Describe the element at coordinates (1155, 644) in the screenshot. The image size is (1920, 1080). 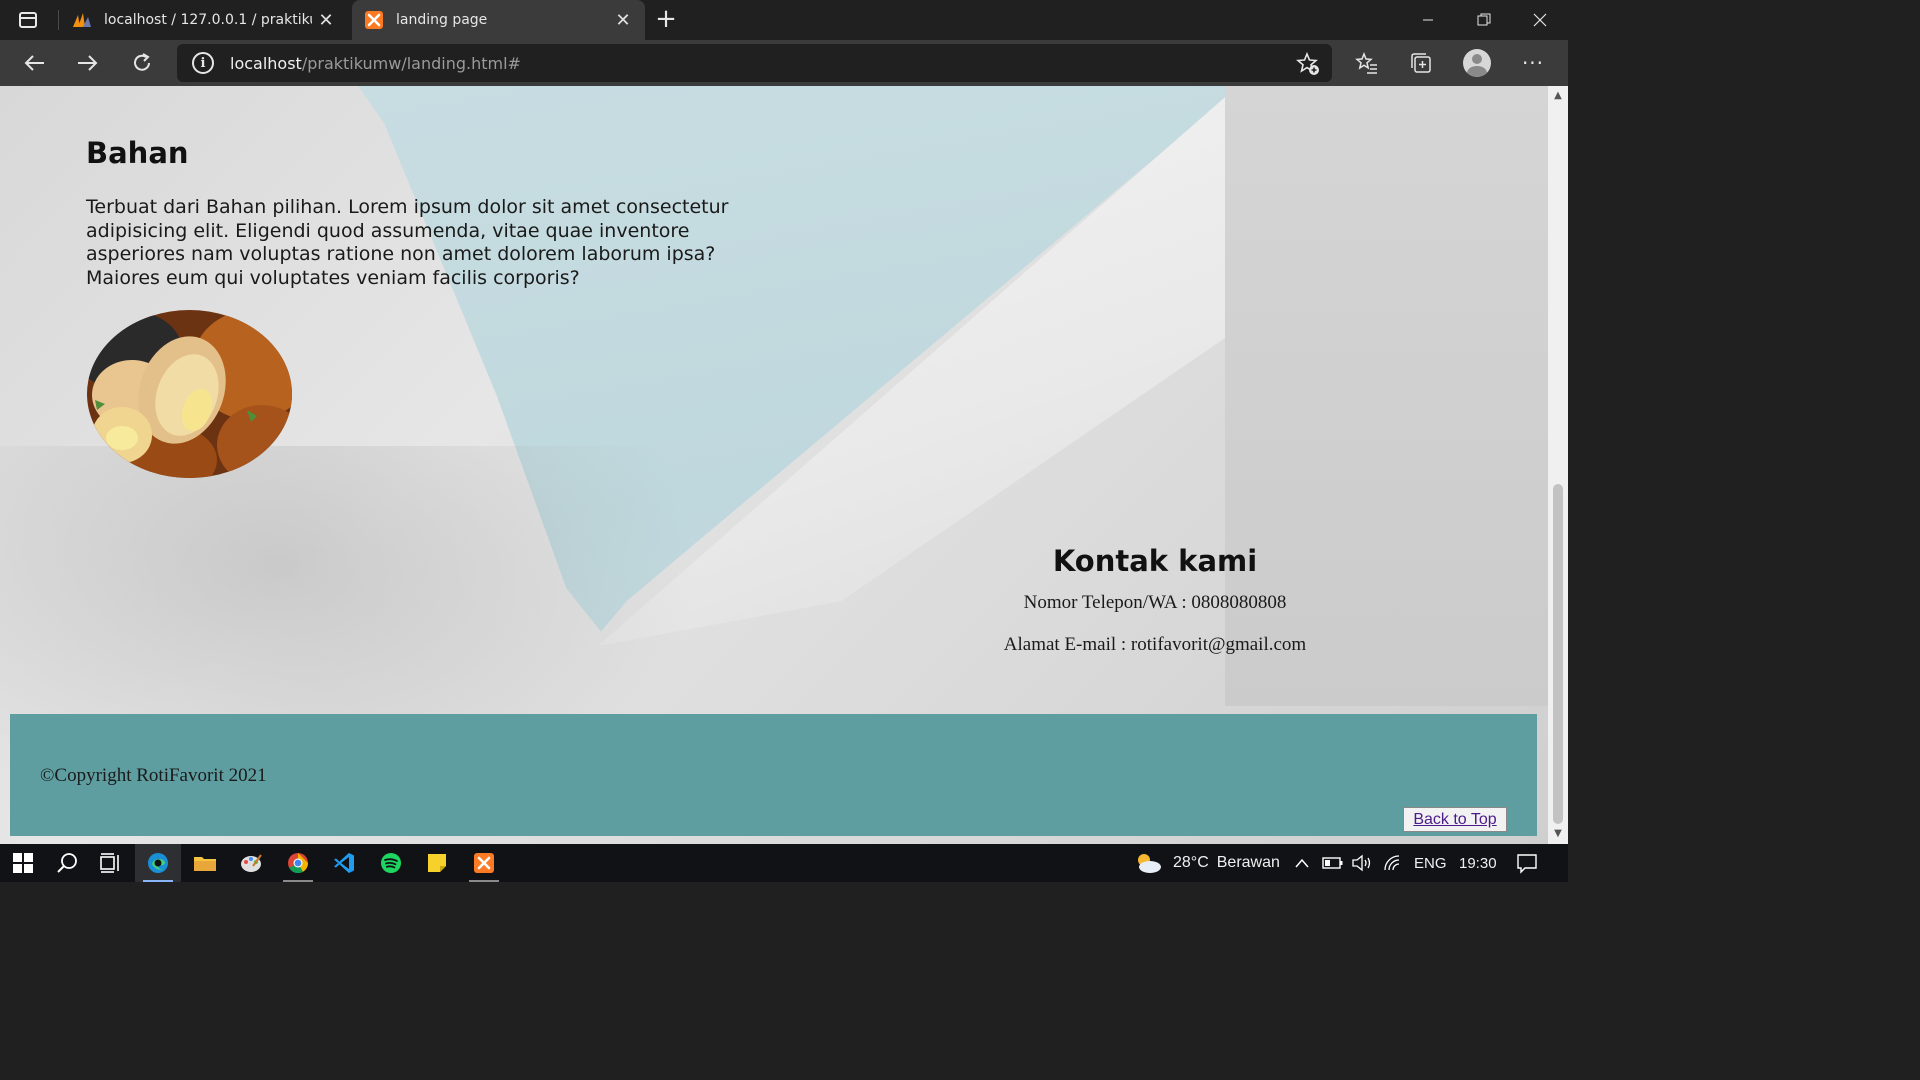
I see `contact-email: Alamat E-mail : rotifavorit@gmail.com` at that location.